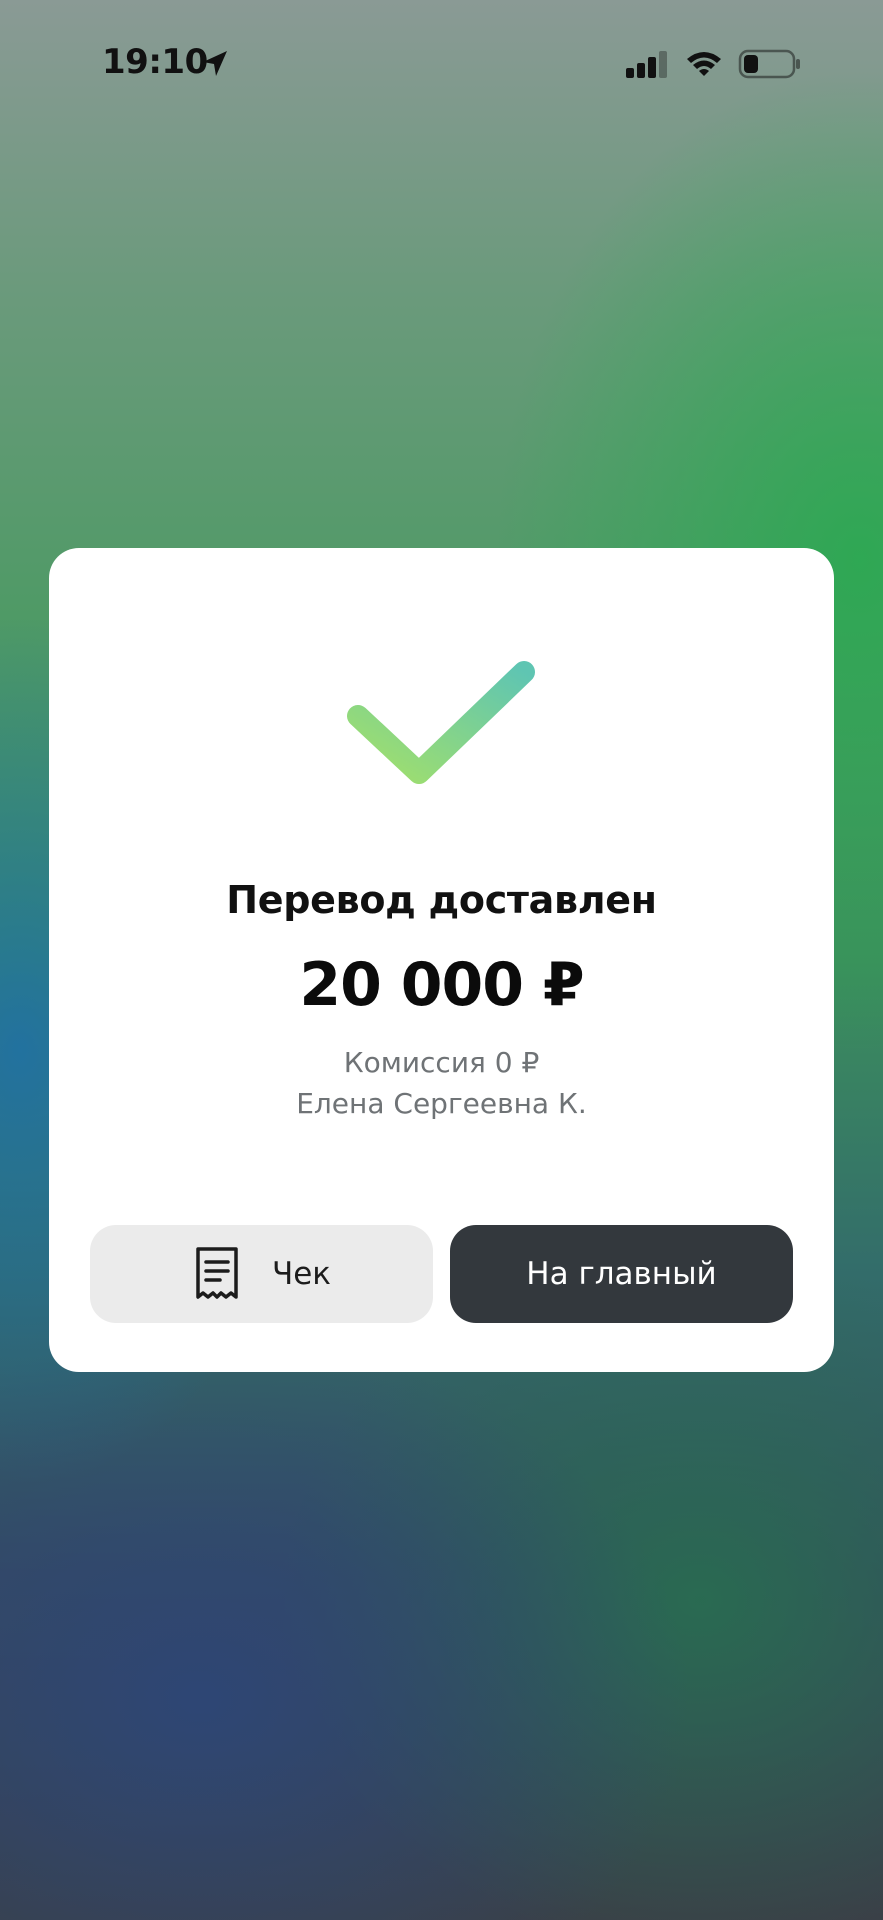  Describe the element at coordinates (441, 722) in the screenshot. I see `checkmark-icon` at that location.